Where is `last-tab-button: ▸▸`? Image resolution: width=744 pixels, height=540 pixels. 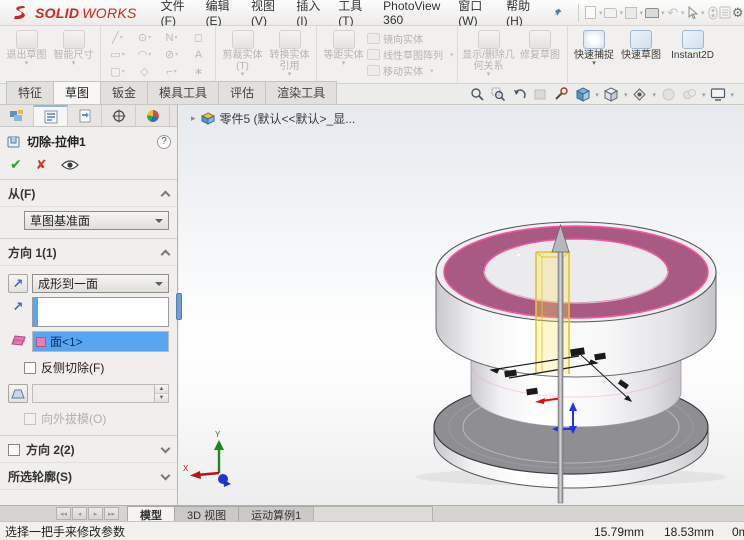 last-tab-button: ▸▸ is located at coordinates (111, 513).